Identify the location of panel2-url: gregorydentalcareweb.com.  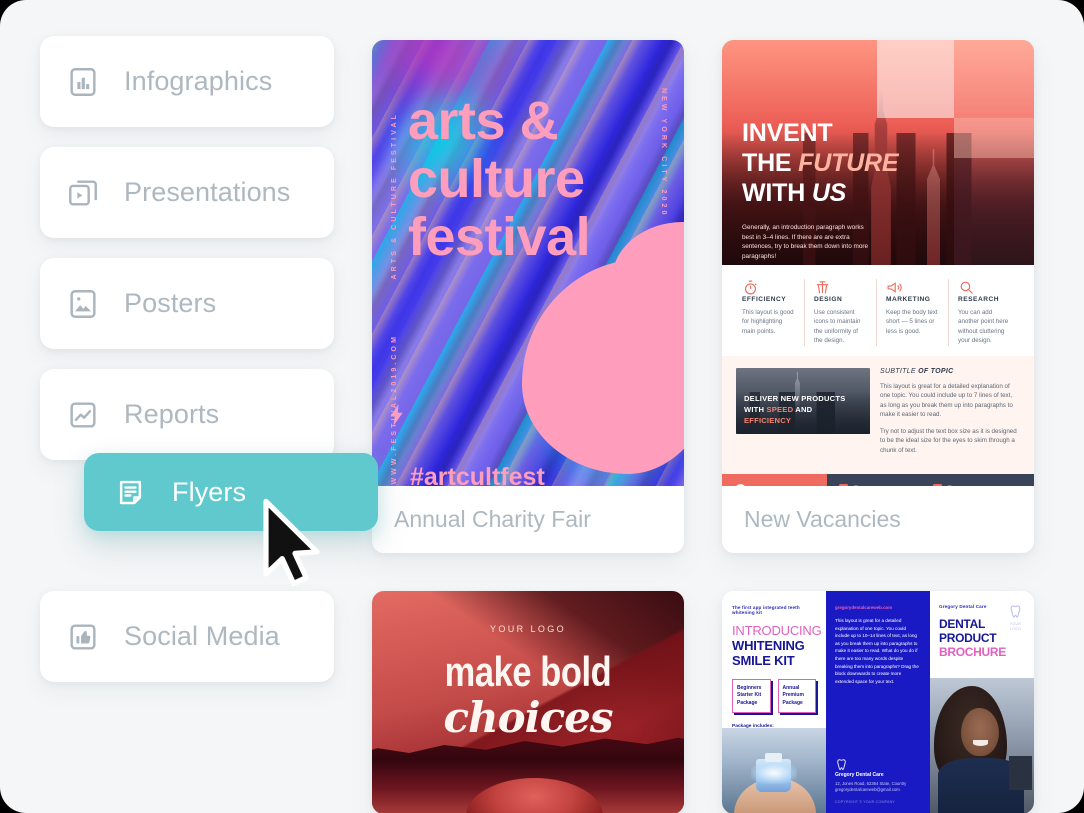
(864, 607).